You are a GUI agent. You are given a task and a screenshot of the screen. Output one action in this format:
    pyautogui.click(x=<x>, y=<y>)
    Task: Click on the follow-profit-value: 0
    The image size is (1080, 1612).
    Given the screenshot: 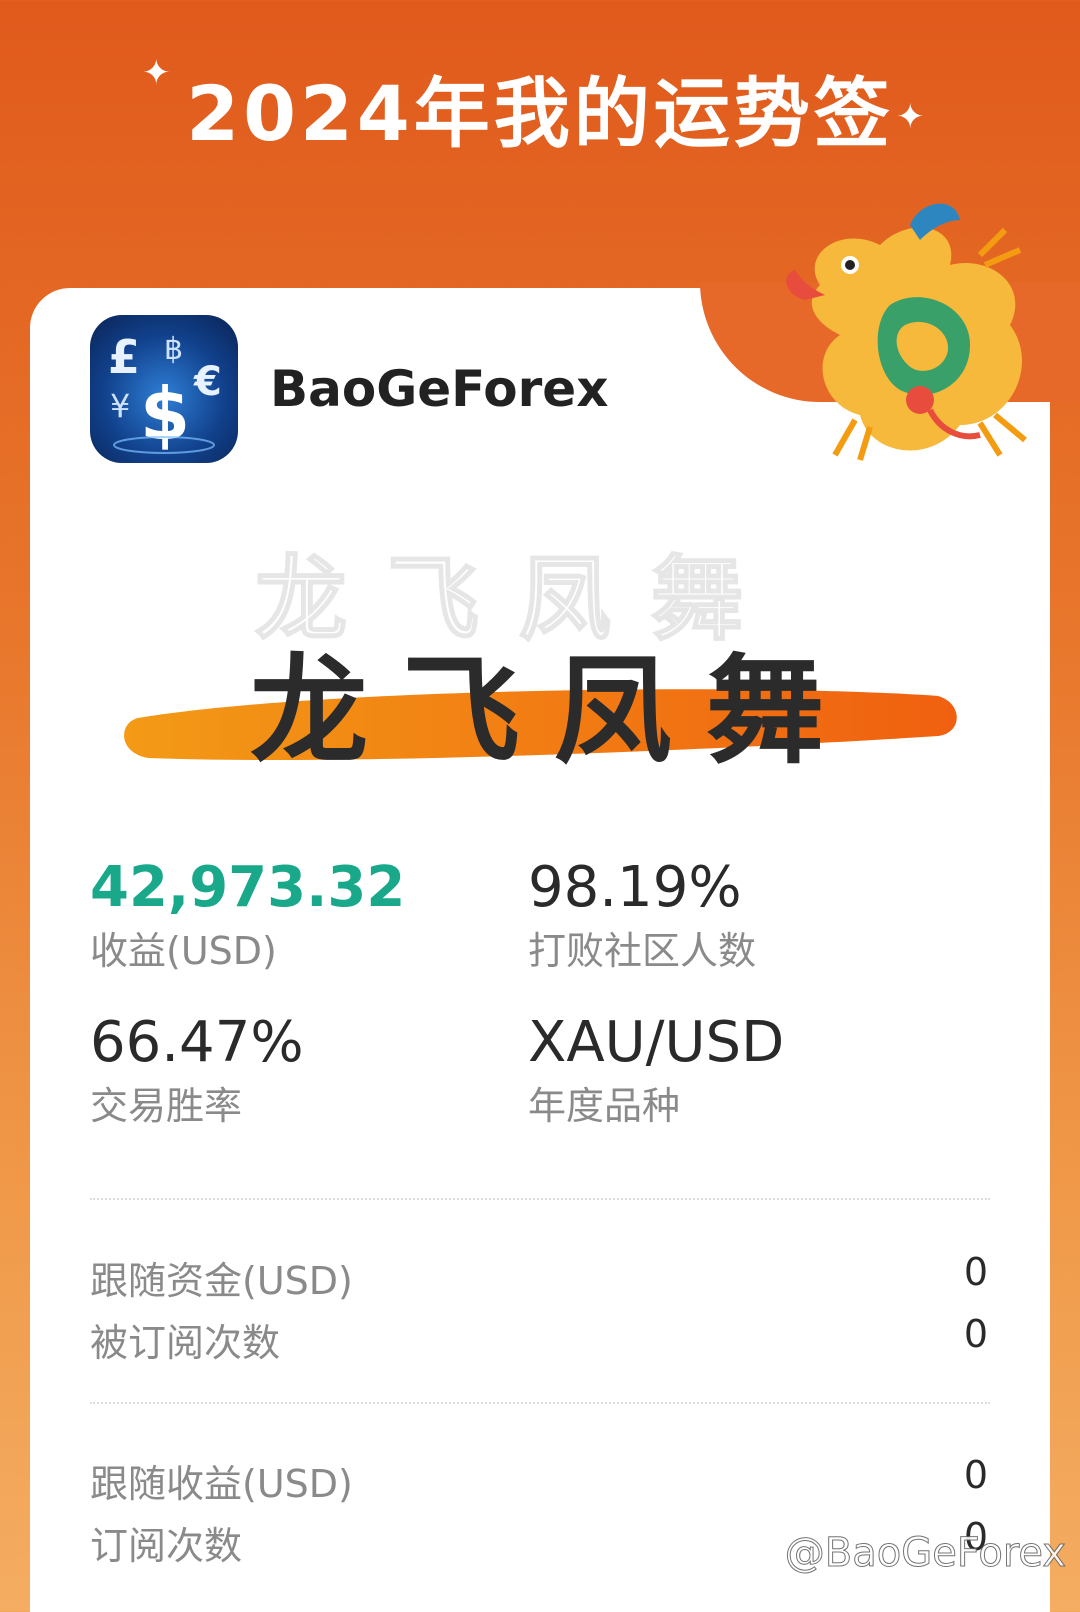 What is the action you would take?
    pyautogui.click(x=975, y=1475)
    